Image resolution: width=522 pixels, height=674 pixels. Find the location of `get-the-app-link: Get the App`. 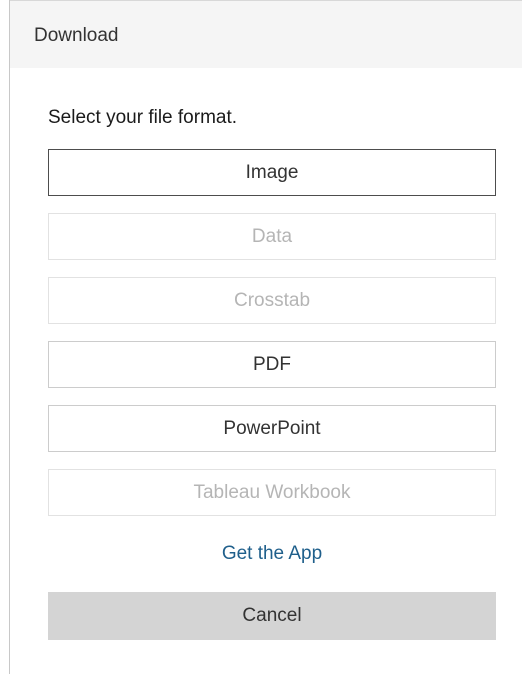

get-the-app-link: Get the App is located at coordinates (272, 554).